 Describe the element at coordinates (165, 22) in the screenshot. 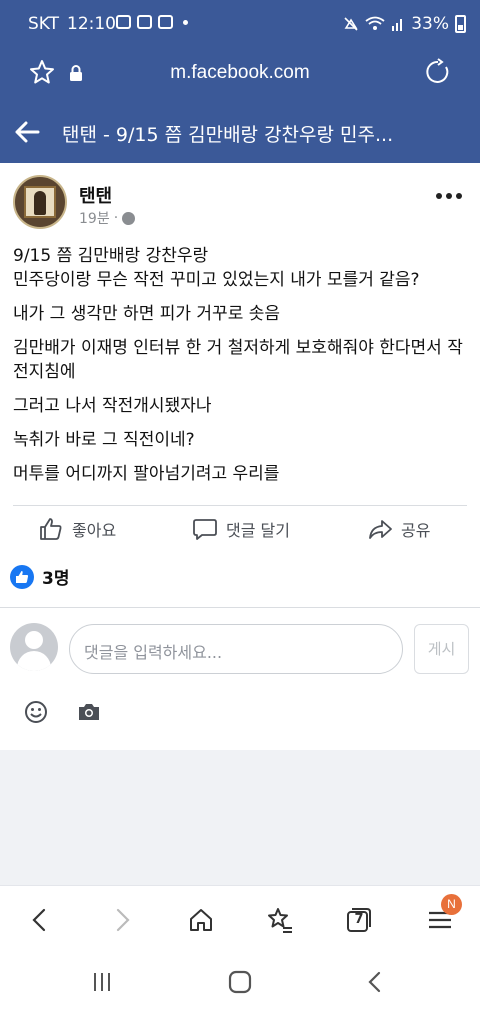

I see `app-notification-icon` at that location.